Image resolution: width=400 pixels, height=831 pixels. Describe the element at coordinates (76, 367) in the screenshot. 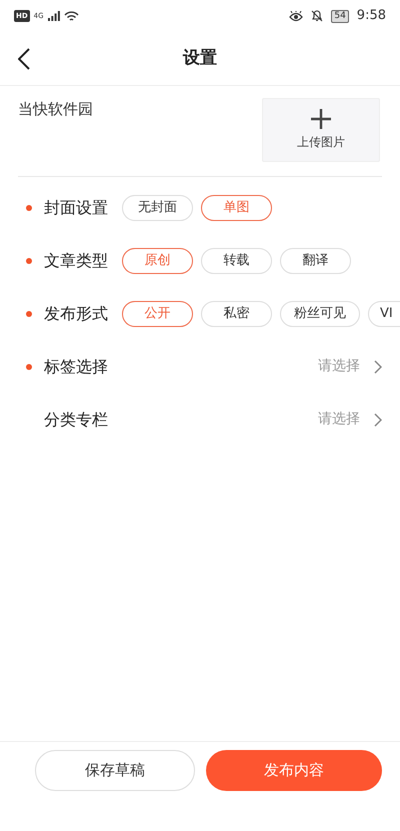

I see `setting-label: 标签选择` at that location.